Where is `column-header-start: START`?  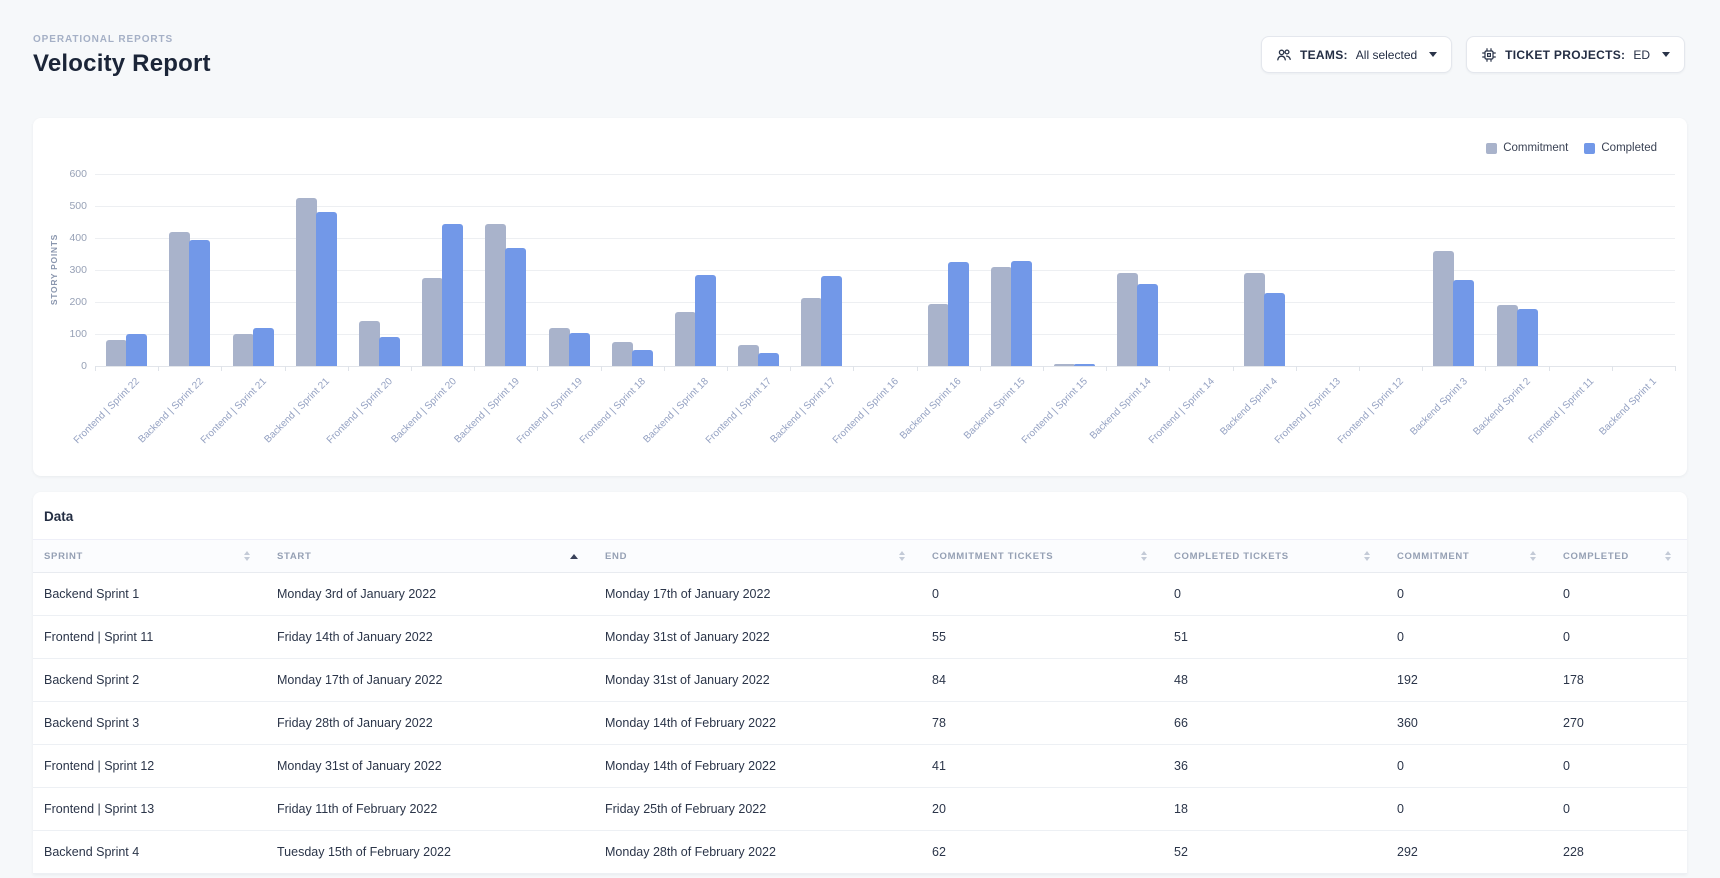 column-header-start: START is located at coordinates (430, 556).